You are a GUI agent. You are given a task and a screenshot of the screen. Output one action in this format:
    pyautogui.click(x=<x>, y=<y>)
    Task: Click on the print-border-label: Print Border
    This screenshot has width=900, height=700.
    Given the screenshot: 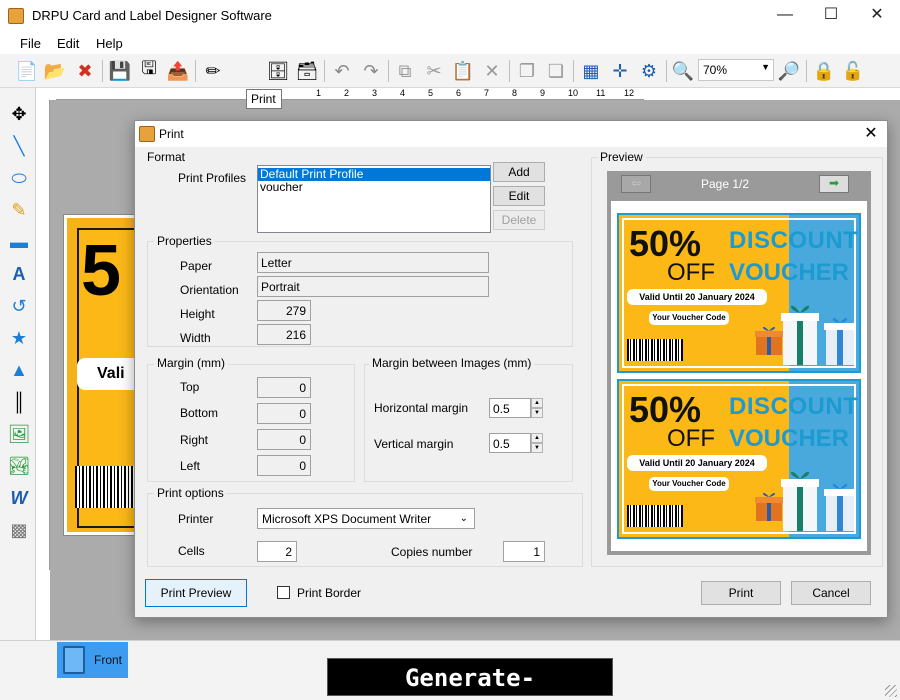 What is the action you would take?
    pyautogui.click(x=329, y=593)
    